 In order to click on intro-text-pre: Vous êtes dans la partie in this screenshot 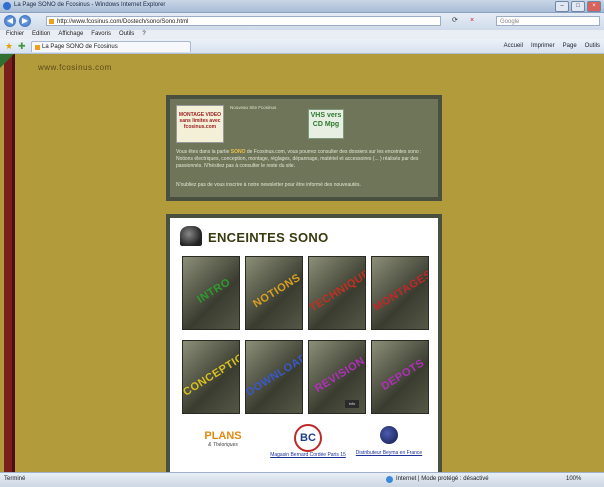, I will do `click(203, 152)`.